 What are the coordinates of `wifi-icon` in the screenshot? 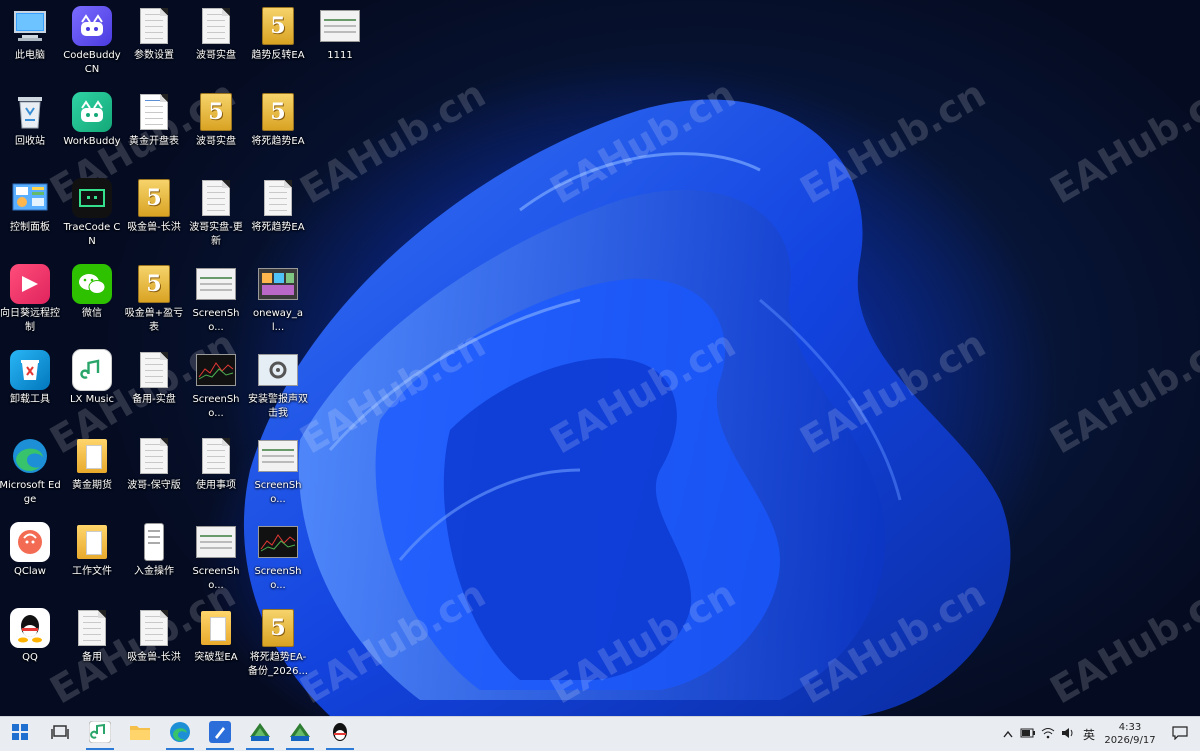 It's located at (1048, 734).